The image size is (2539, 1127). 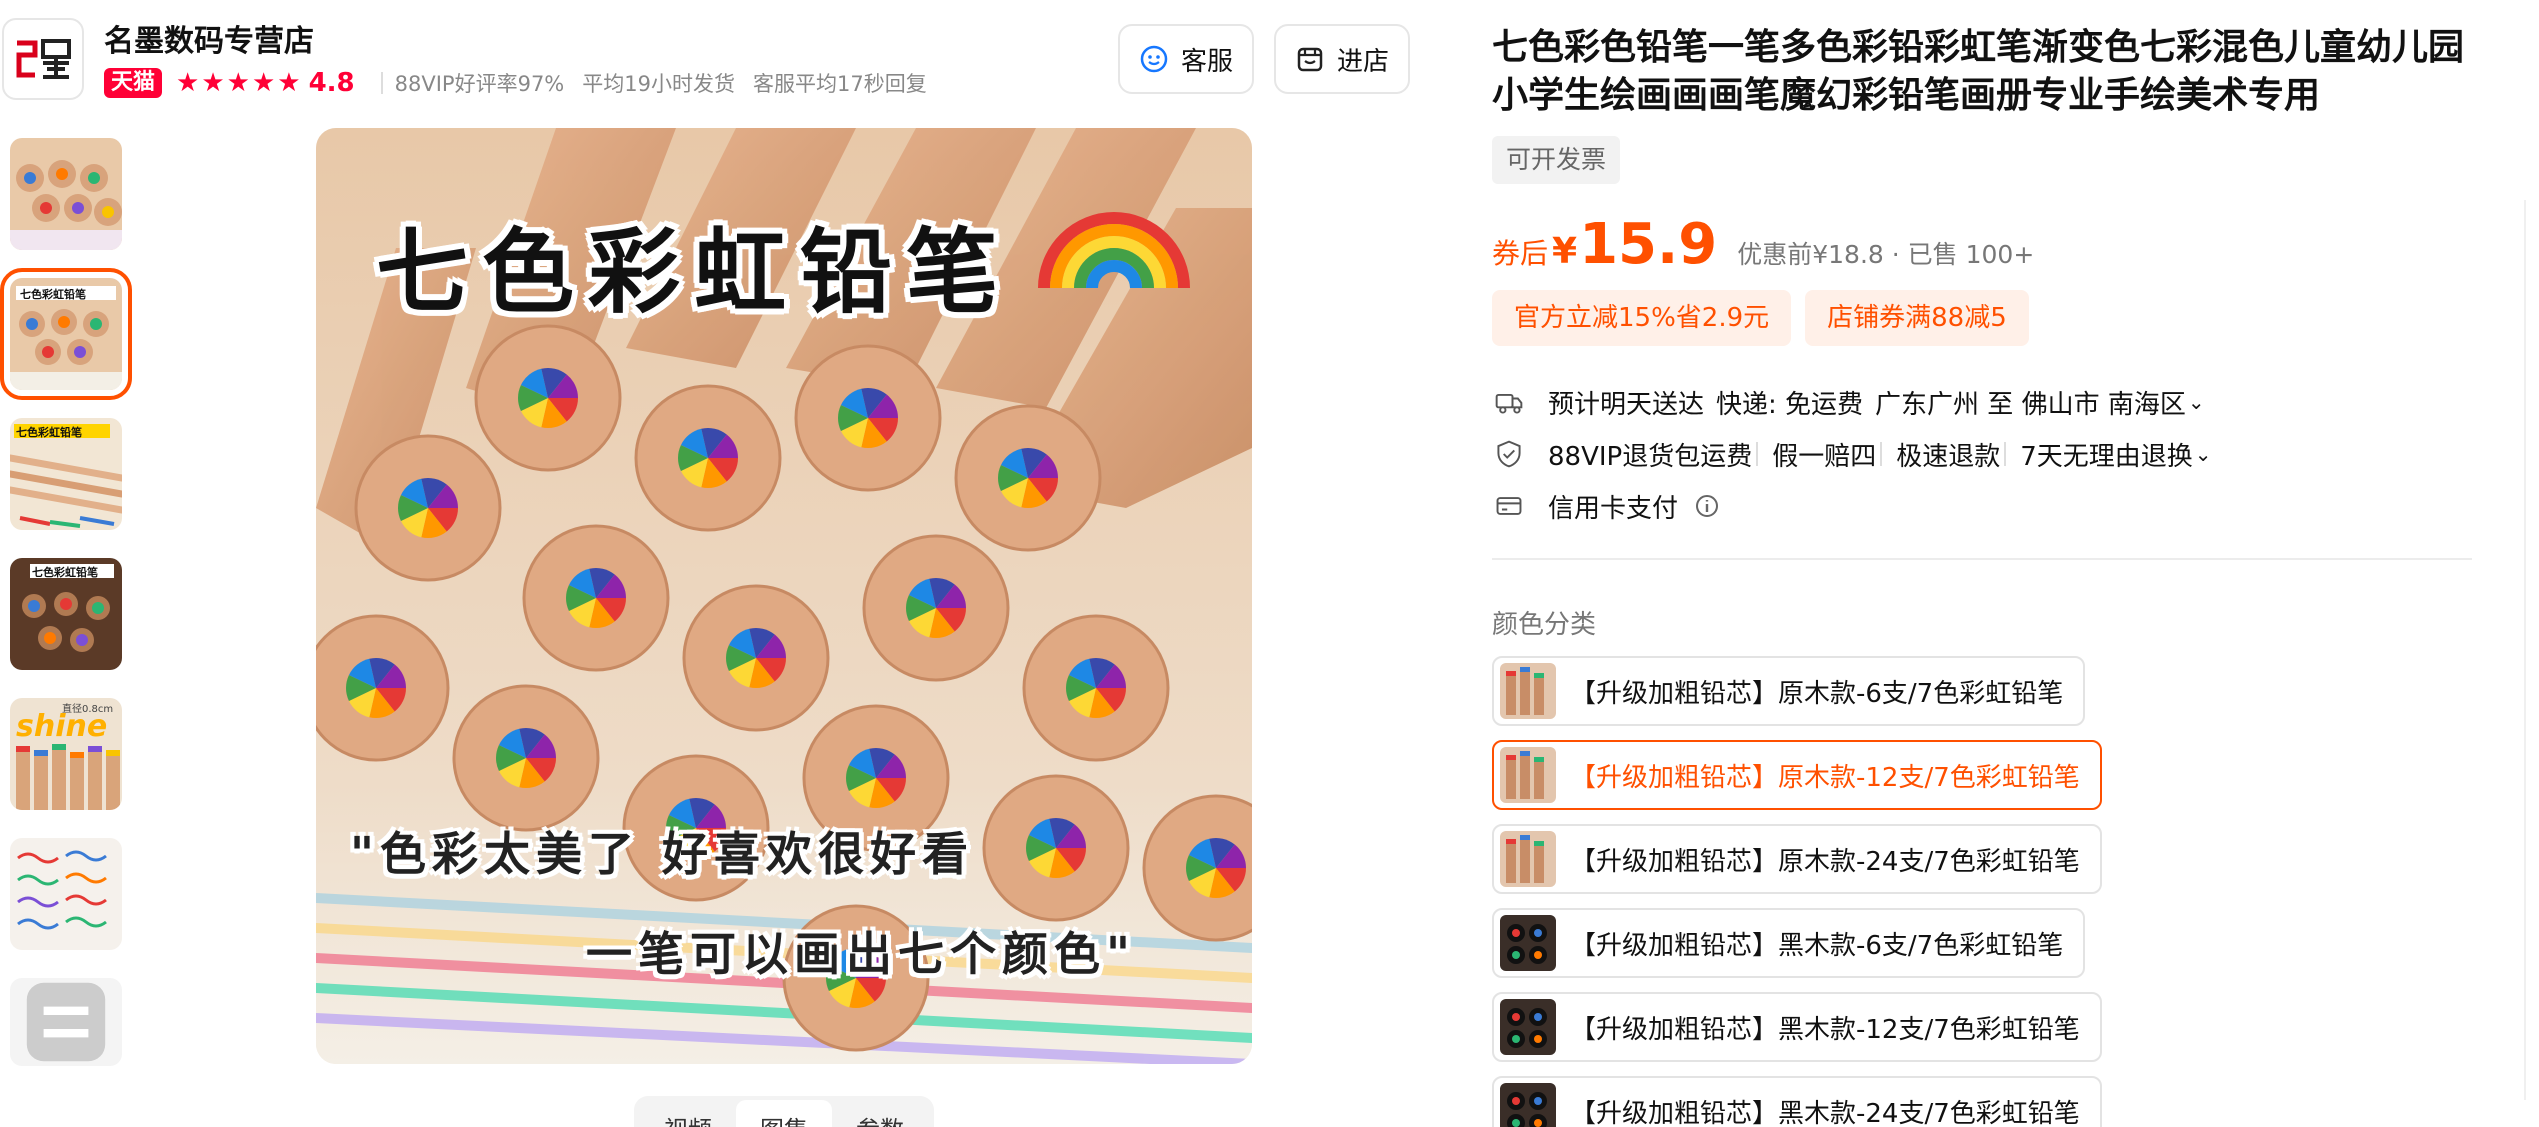 I want to click on image-overlay-title: 七色彩虹铅笔, so click(x=694, y=272).